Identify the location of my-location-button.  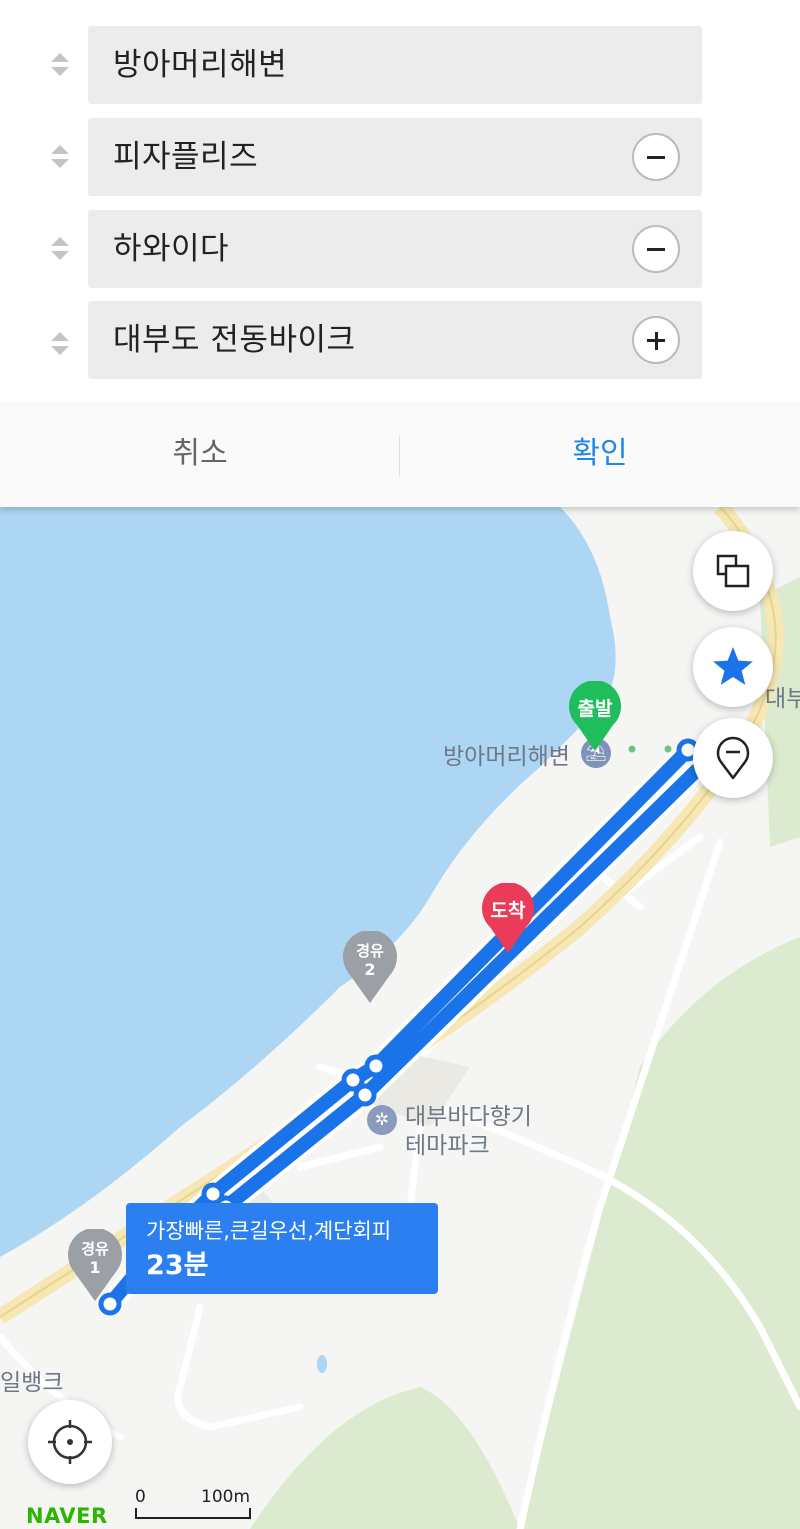
(70, 1442).